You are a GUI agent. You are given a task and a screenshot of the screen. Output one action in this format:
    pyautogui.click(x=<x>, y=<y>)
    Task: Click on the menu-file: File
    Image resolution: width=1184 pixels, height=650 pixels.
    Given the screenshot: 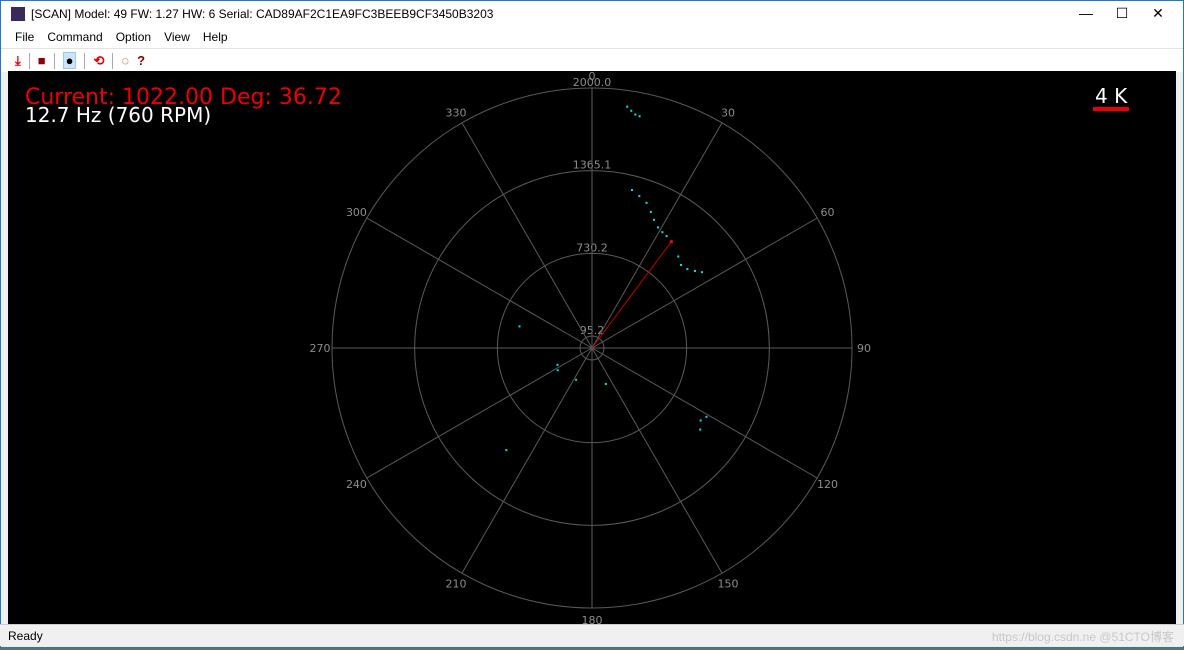 What is the action you would take?
    pyautogui.click(x=24, y=37)
    